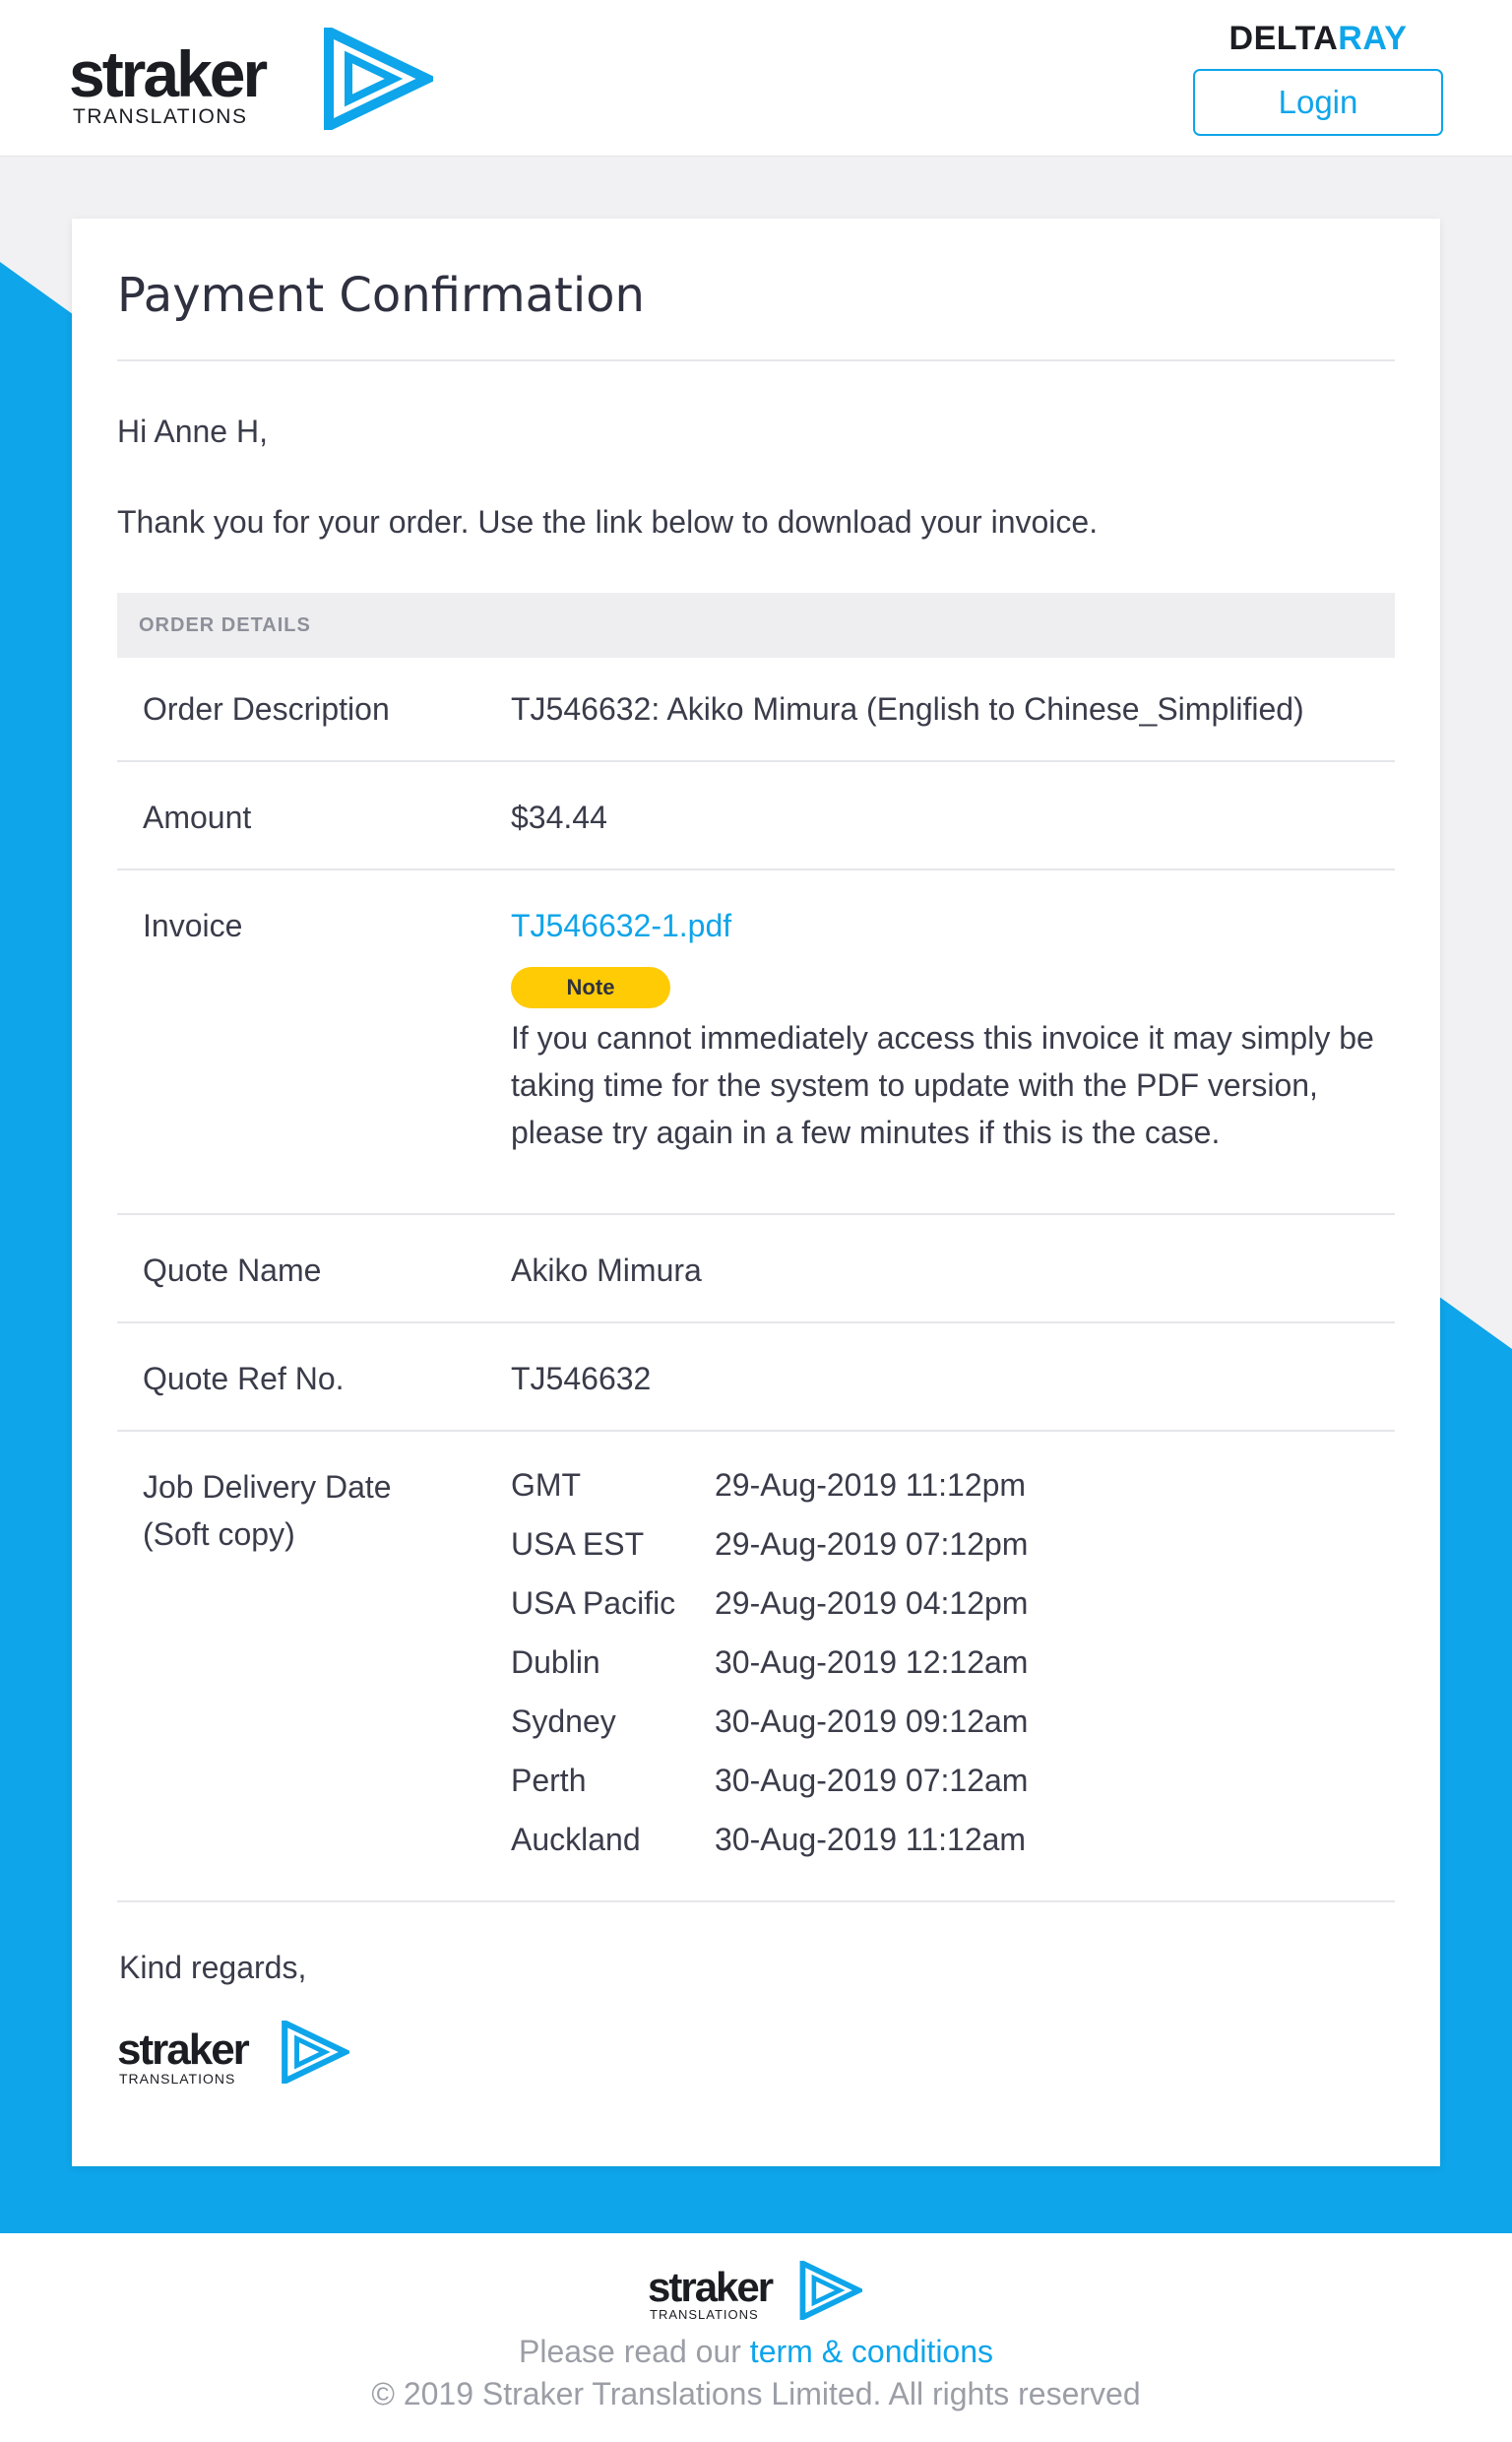 The height and width of the screenshot is (2442, 1512). Describe the element at coordinates (634, 2351) in the screenshot. I see `terms-prefix: Please read our` at that location.